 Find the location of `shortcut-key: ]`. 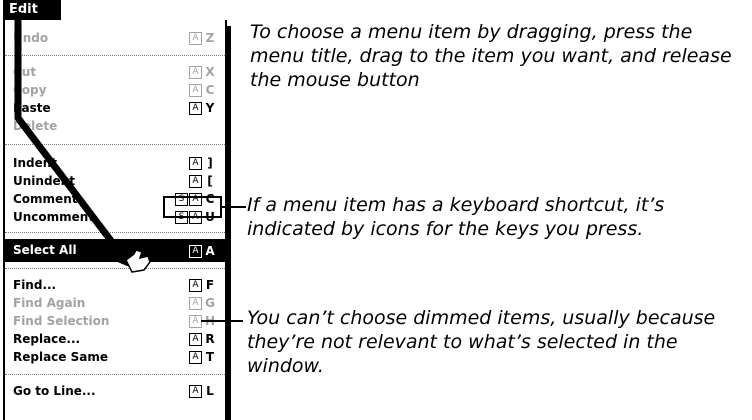

shortcut-key: ] is located at coordinates (210, 163).